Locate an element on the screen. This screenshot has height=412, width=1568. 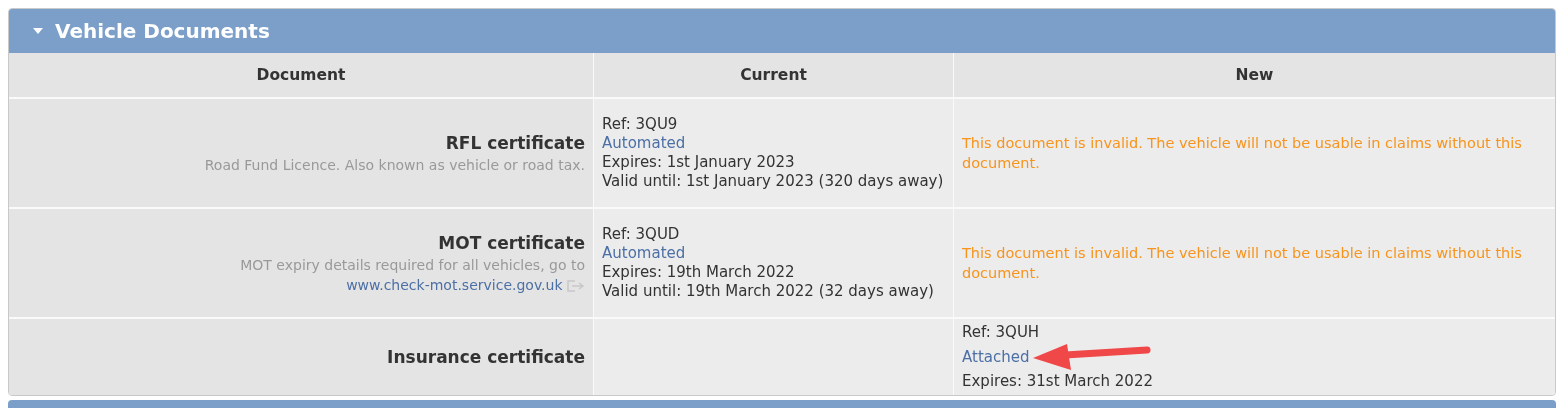
document-description: MOT expiry details required for all vehicles, go to www.check-mot.service.gov.uk is located at coordinates (412, 275).